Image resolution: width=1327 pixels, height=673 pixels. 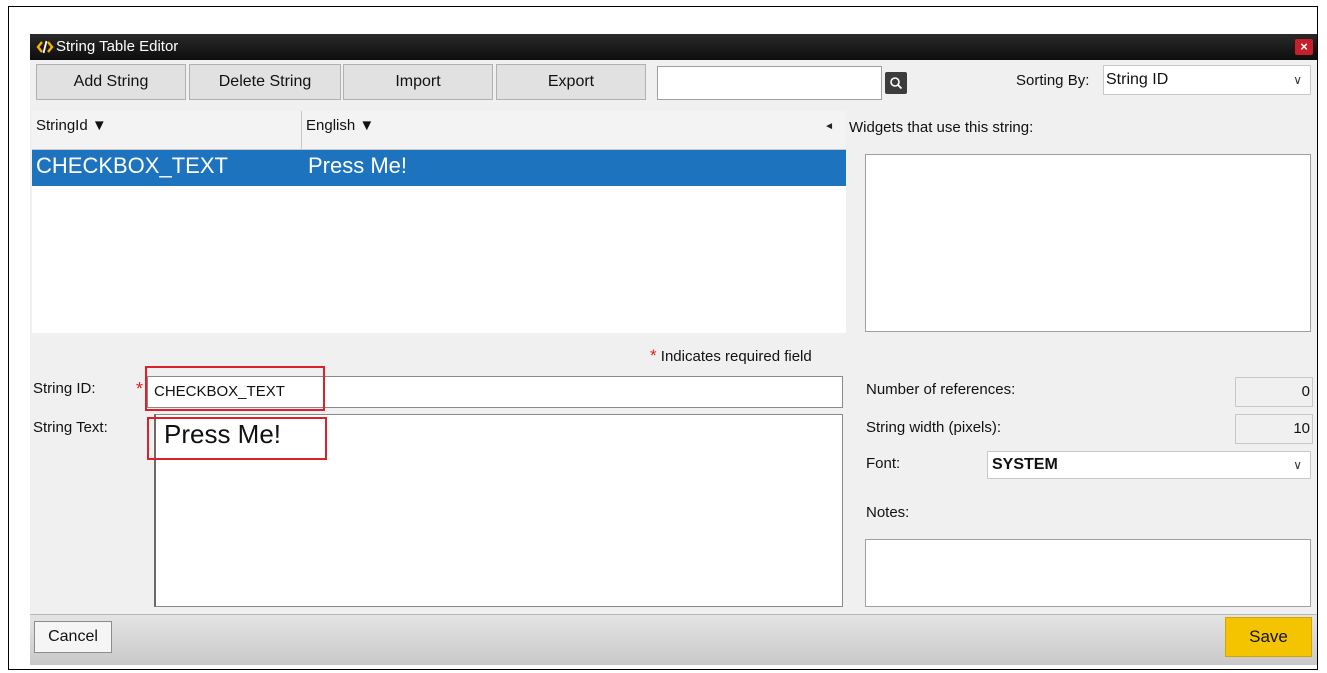 I want to click on scroll-left-icon: ◄, so click(x=829, y=126).